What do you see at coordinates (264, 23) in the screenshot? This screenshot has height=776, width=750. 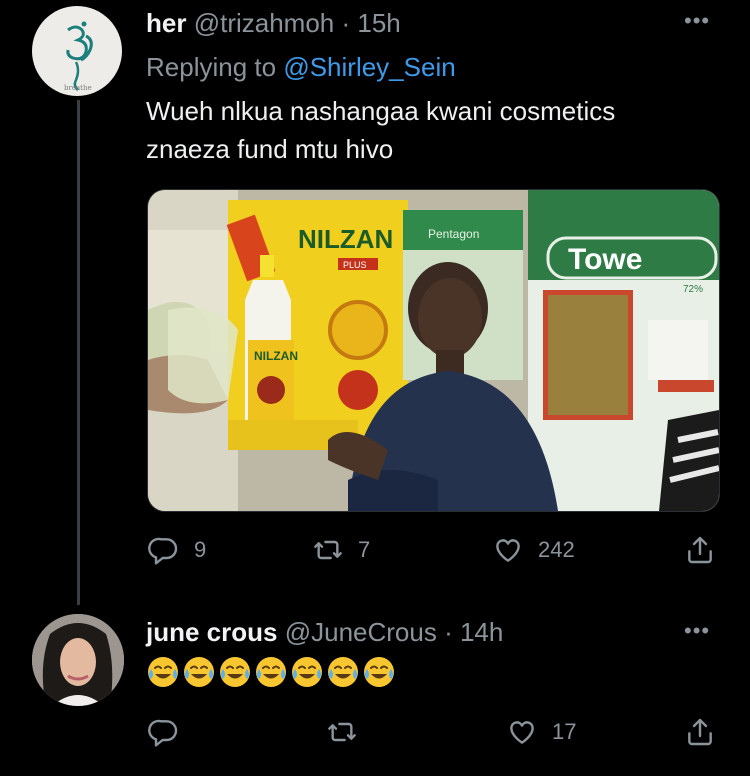 I see `user-handle: @trizahmoh` at bounding box center [264, 23].